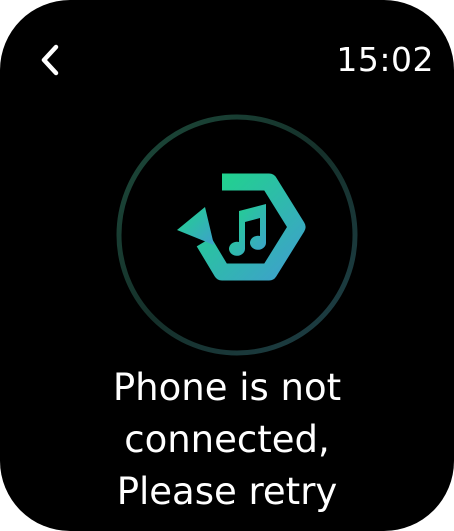 Image resolution: width=454 pixels, height=531 pixels. Describe the element at coordinates (385, 59) in the screenshot. I see `status-time: 15:02` at that location.